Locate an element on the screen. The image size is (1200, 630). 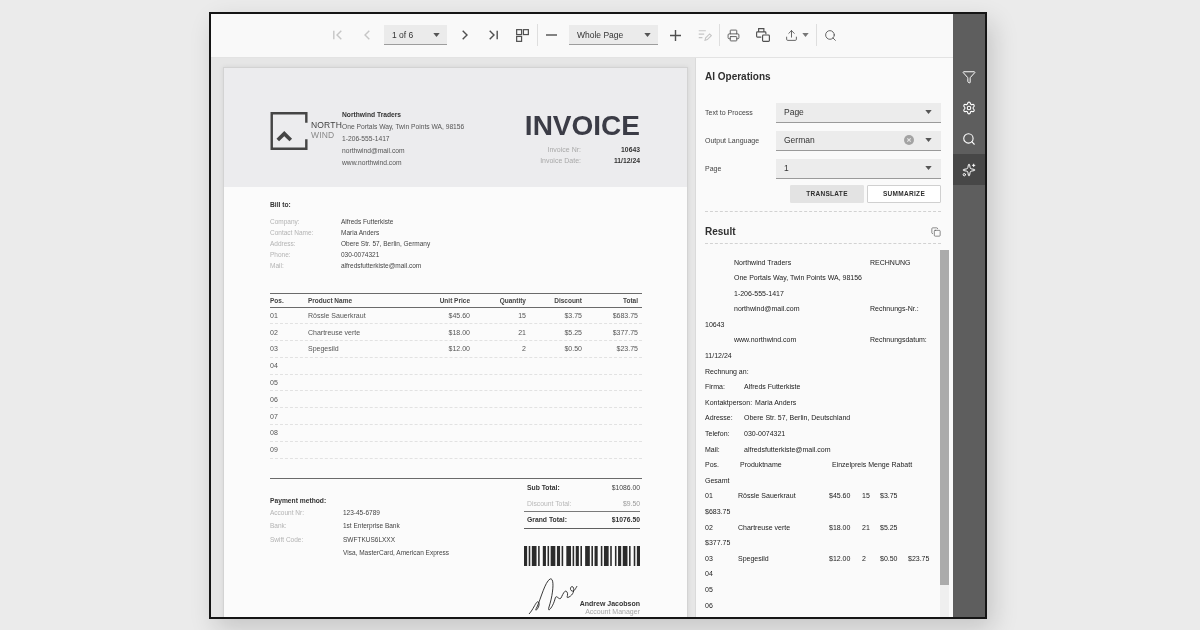
select-field: Page is located at coordinates (858, 112).